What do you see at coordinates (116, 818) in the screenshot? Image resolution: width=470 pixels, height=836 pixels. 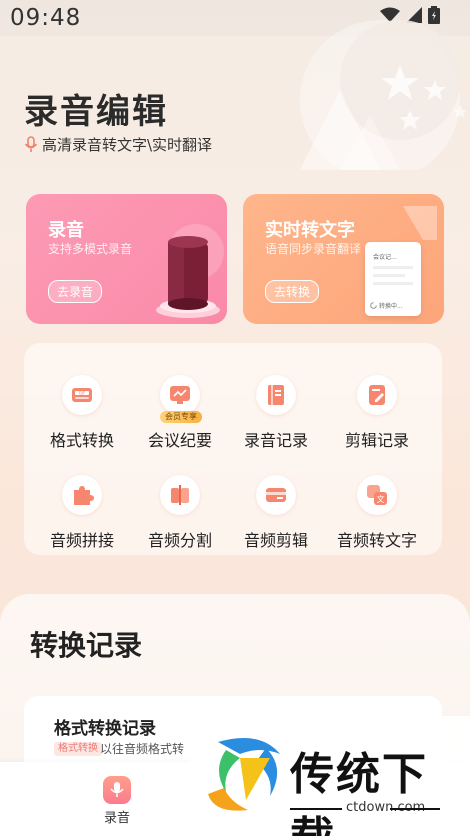 I see `nav-label: 录音` at bounding box center [116, 818].